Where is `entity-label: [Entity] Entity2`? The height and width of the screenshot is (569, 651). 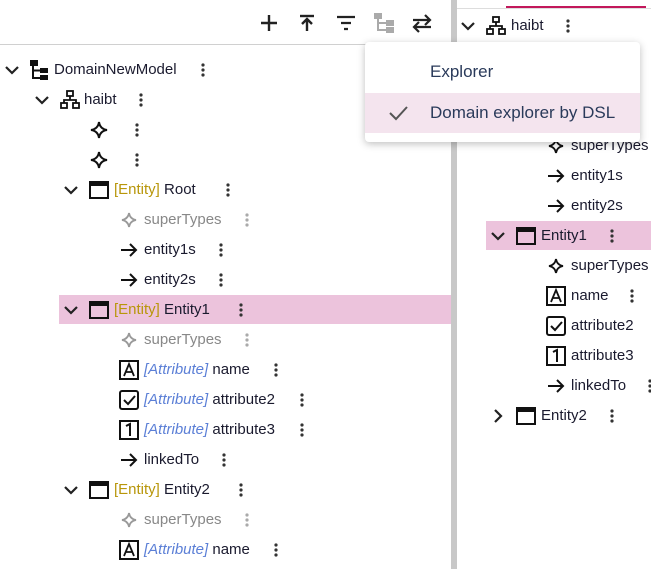
entity-label: [Entity] Entity2 is located at coordinates (162, 490).